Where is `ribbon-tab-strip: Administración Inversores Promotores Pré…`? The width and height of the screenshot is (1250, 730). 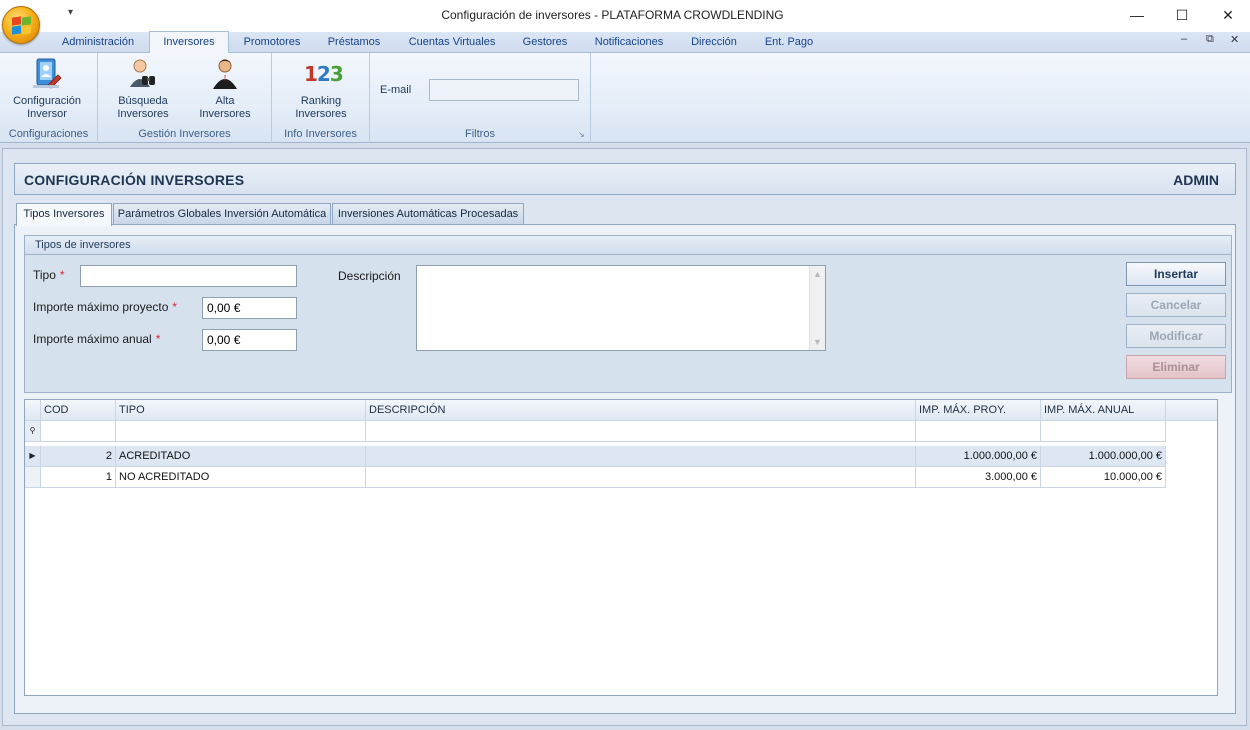
ribbon-tab-strip: Administración Inversores Promotores Pré… is located at coordinates (625, 42).